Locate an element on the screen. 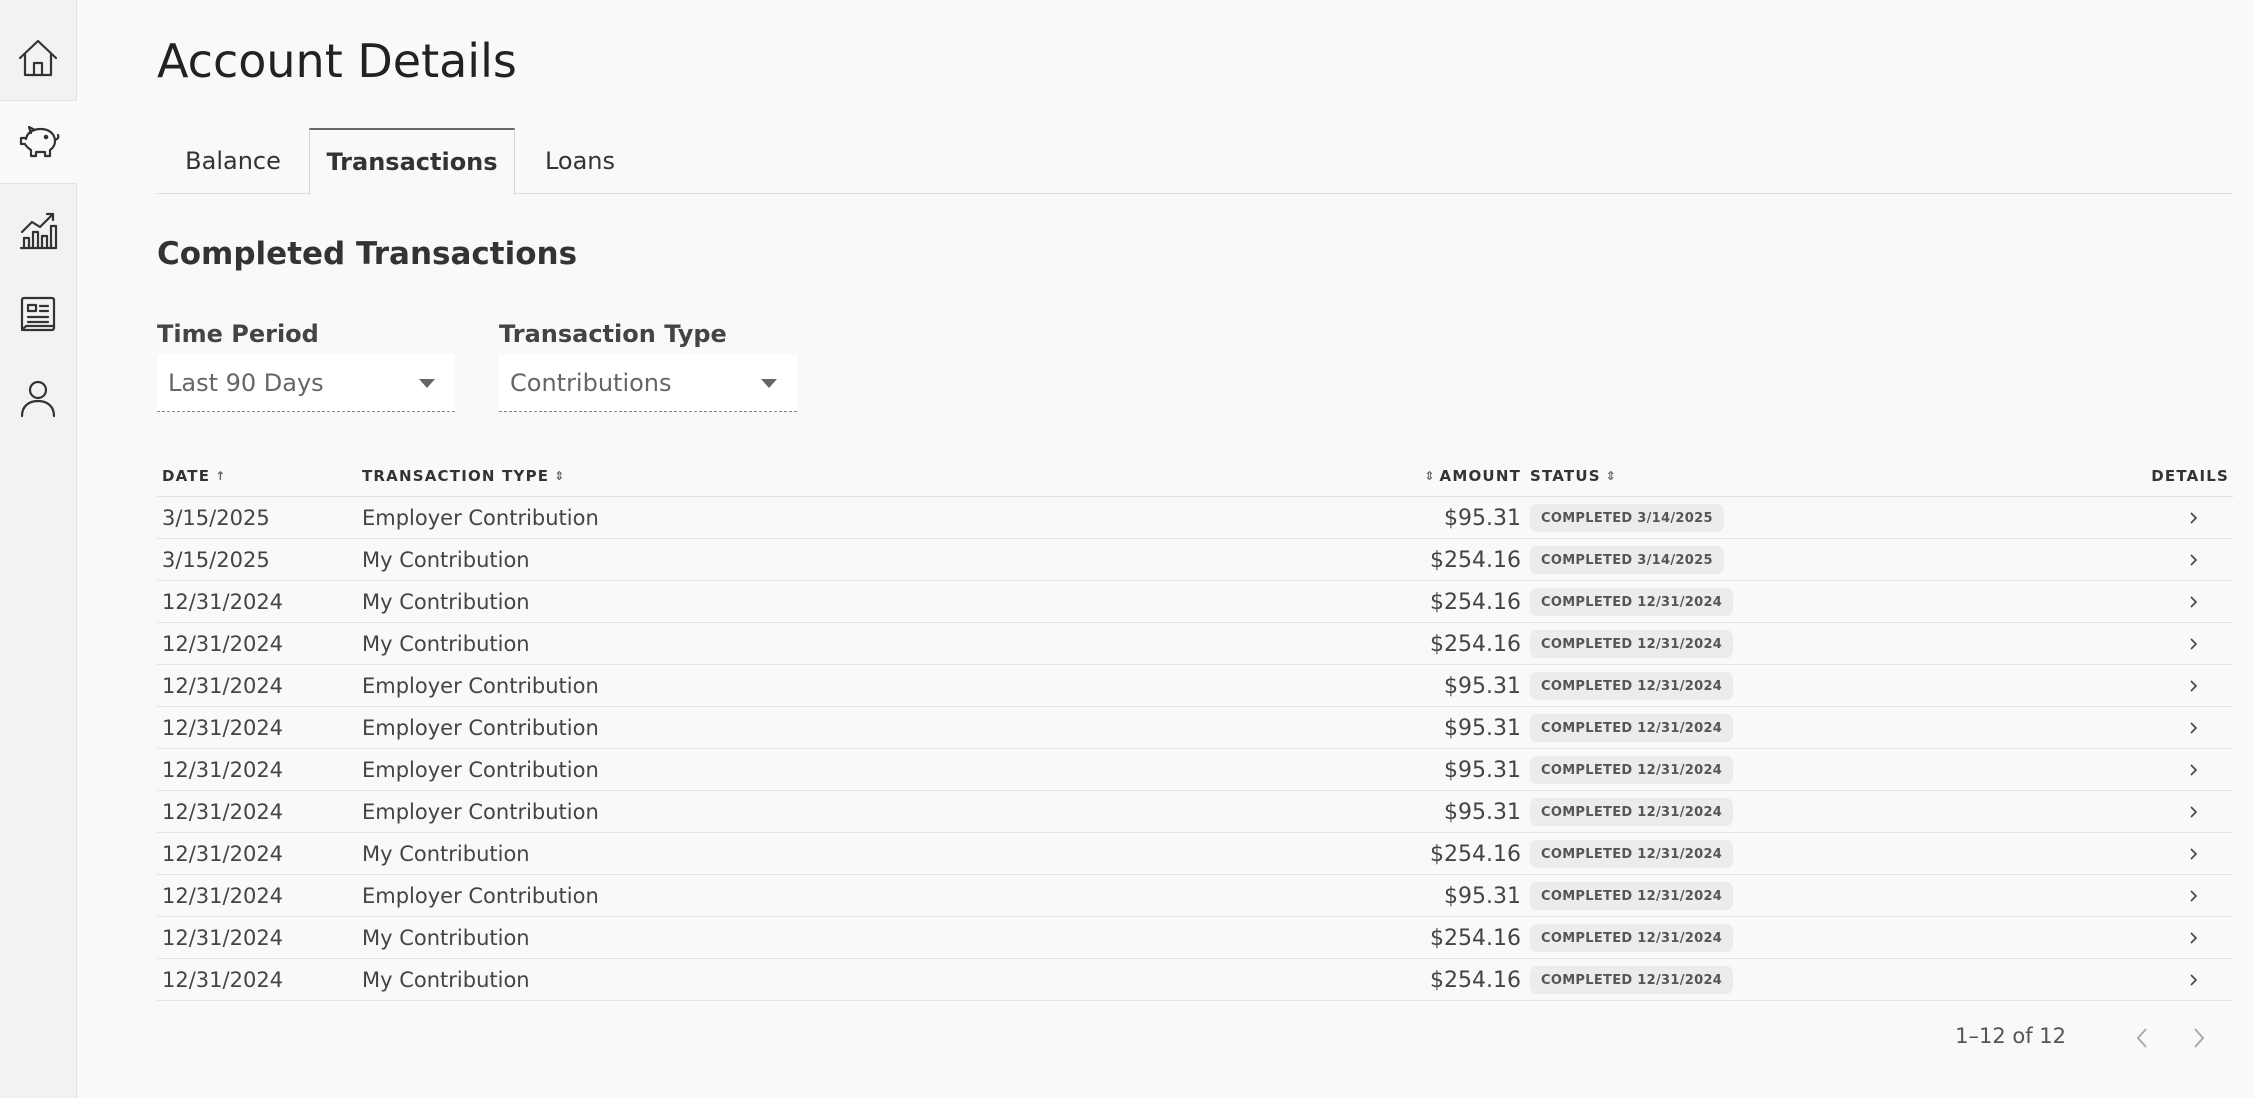  tab-loans: Loans is located at coordinates (580, 161).